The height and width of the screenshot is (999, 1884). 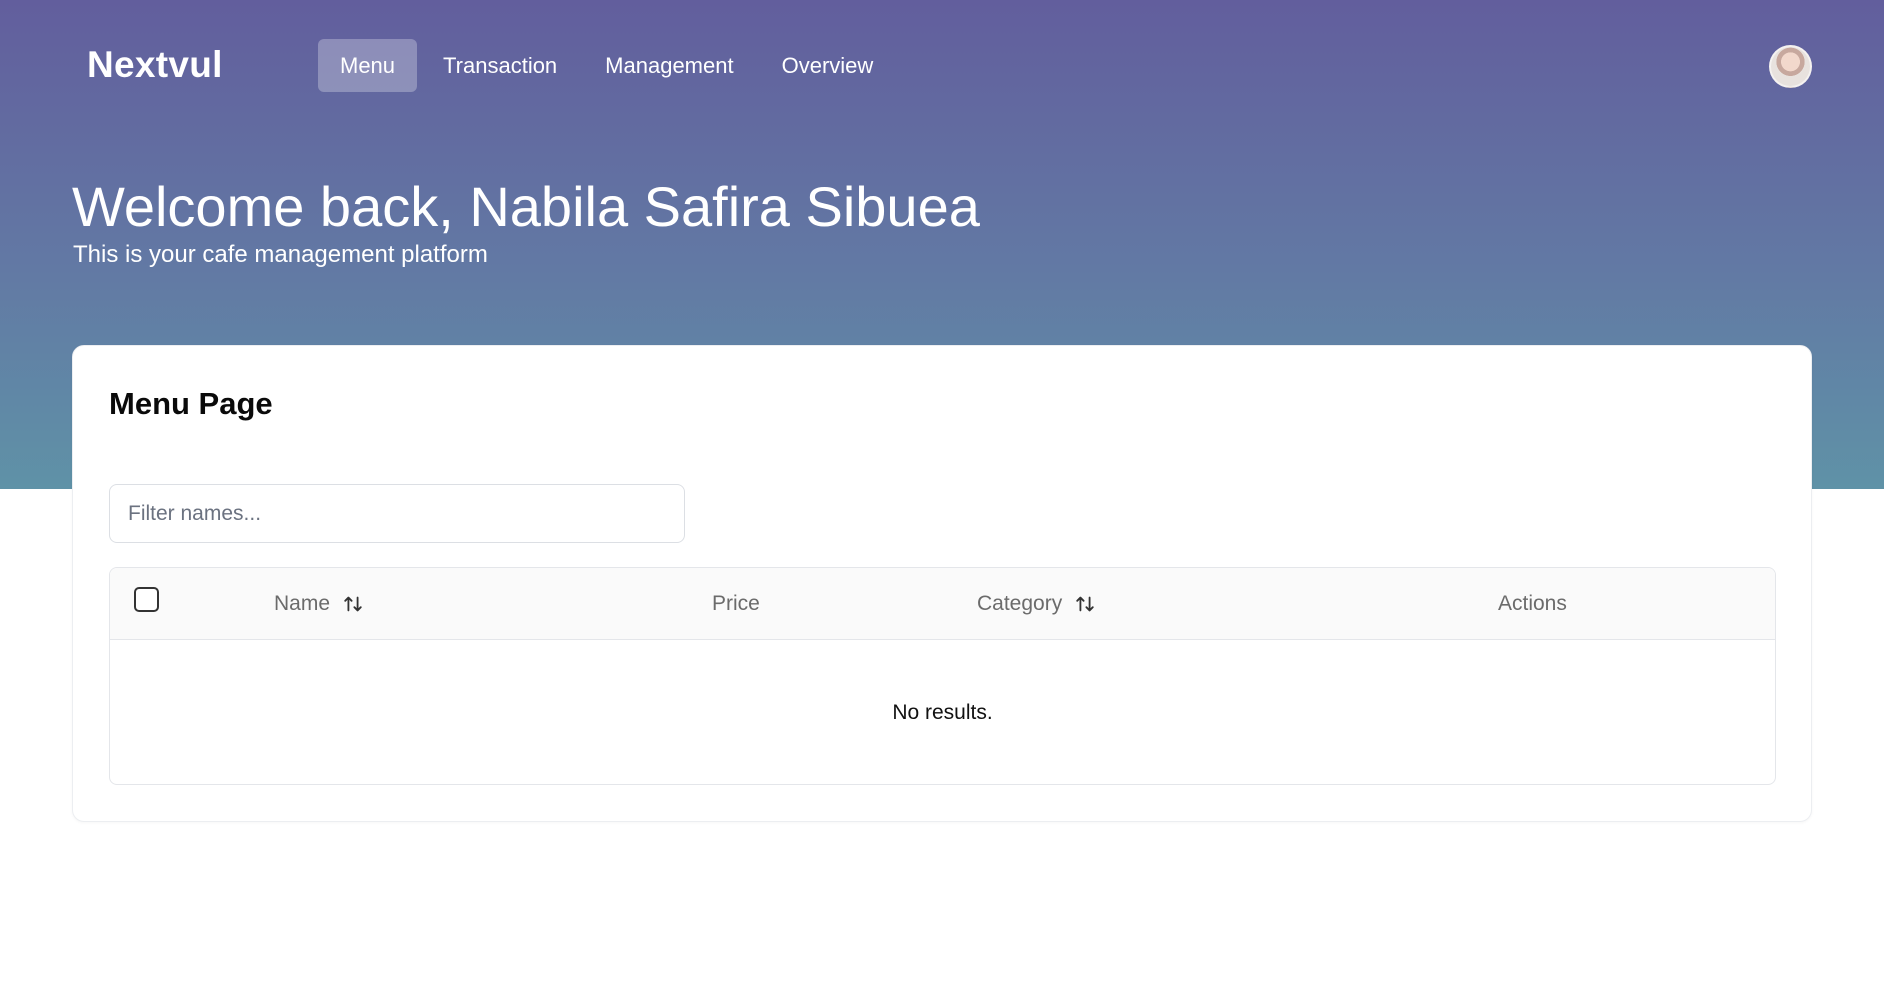 I want to click on column-header-price-label: Price, so click(x=736, y=603).